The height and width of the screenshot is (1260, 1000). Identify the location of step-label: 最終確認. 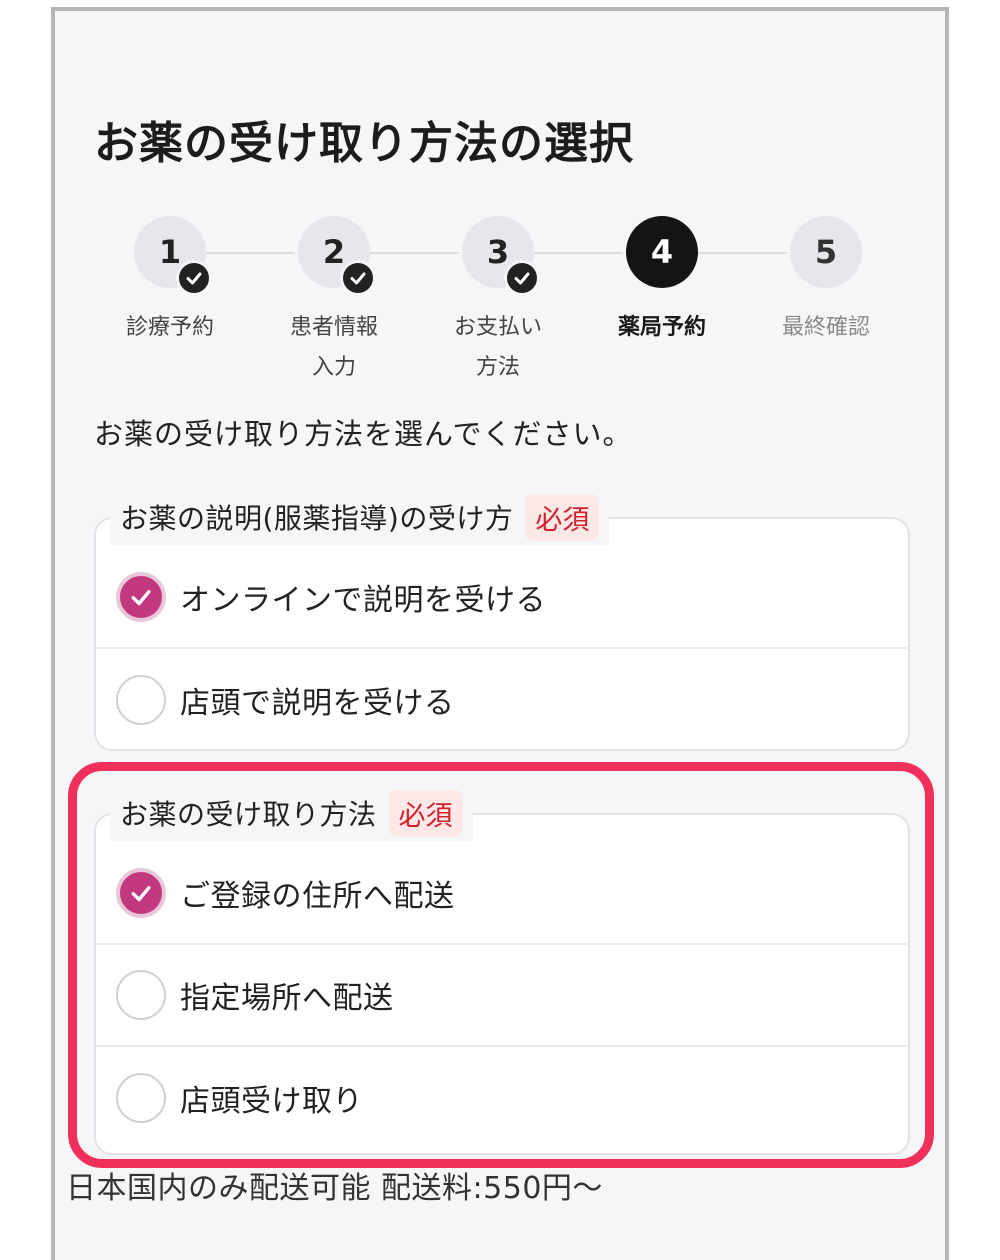
(826, 328).